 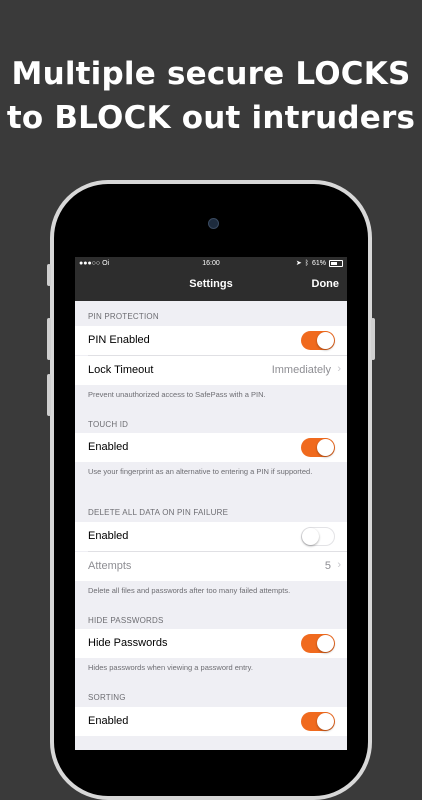 I want to click on pin-enabled-row: PIN Enabled, so click(x=211, y=340).